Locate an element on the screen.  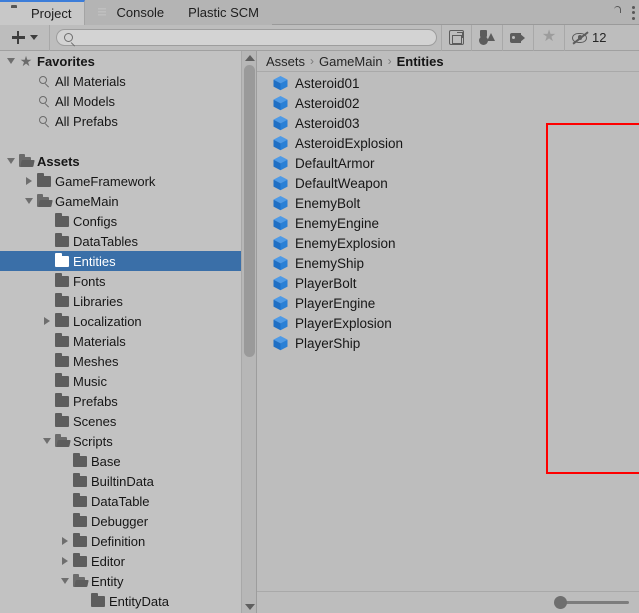
asset-row: Asteroid03 is located at coordinates (448, 123).